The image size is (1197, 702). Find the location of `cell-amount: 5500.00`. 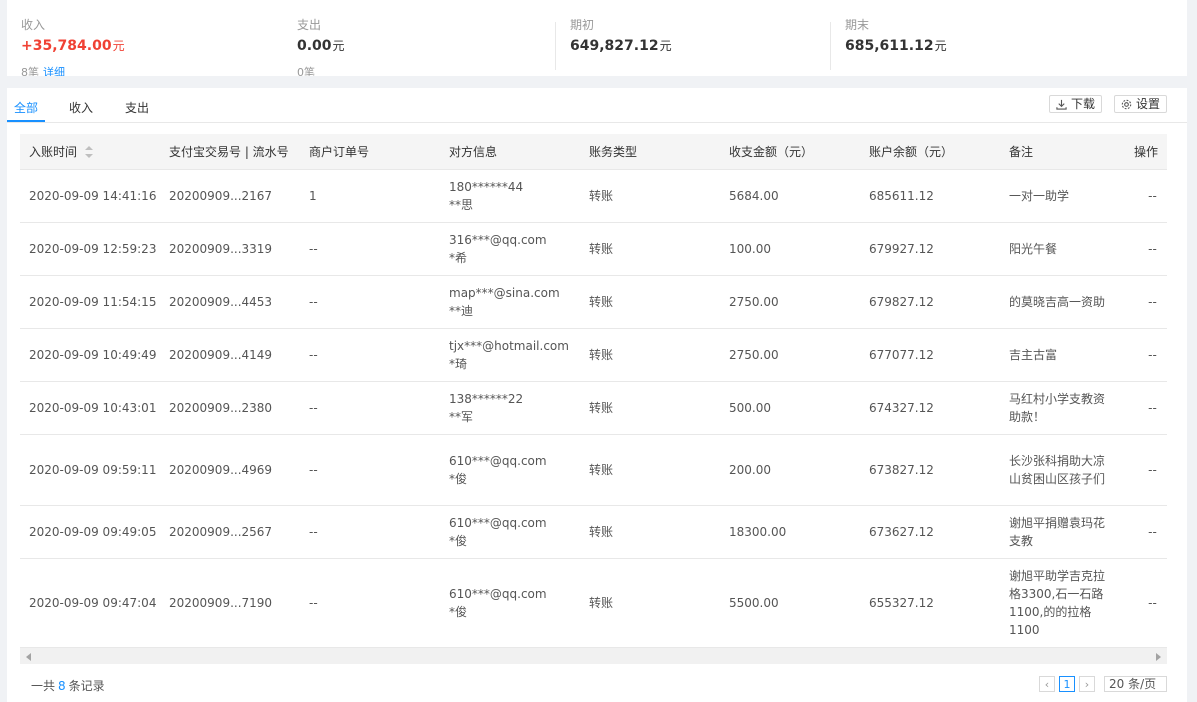

cell-amount: 5500.00 is located at coordinates (790, 602).